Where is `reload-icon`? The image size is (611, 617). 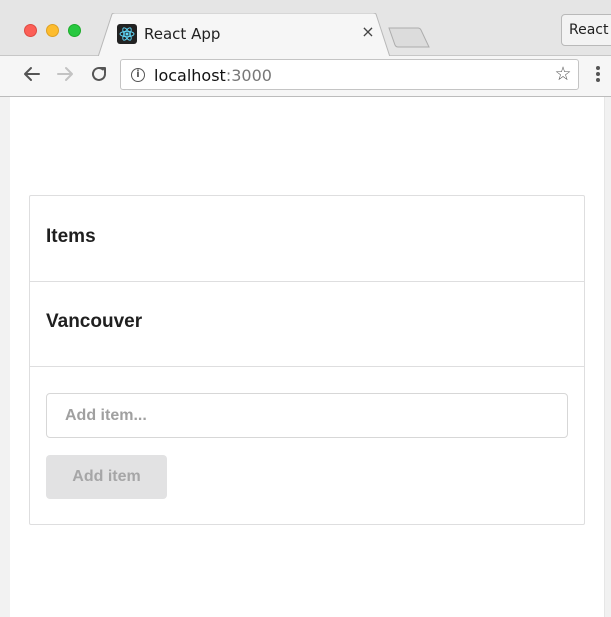 reload-icon is located at coordinates (99, 74).